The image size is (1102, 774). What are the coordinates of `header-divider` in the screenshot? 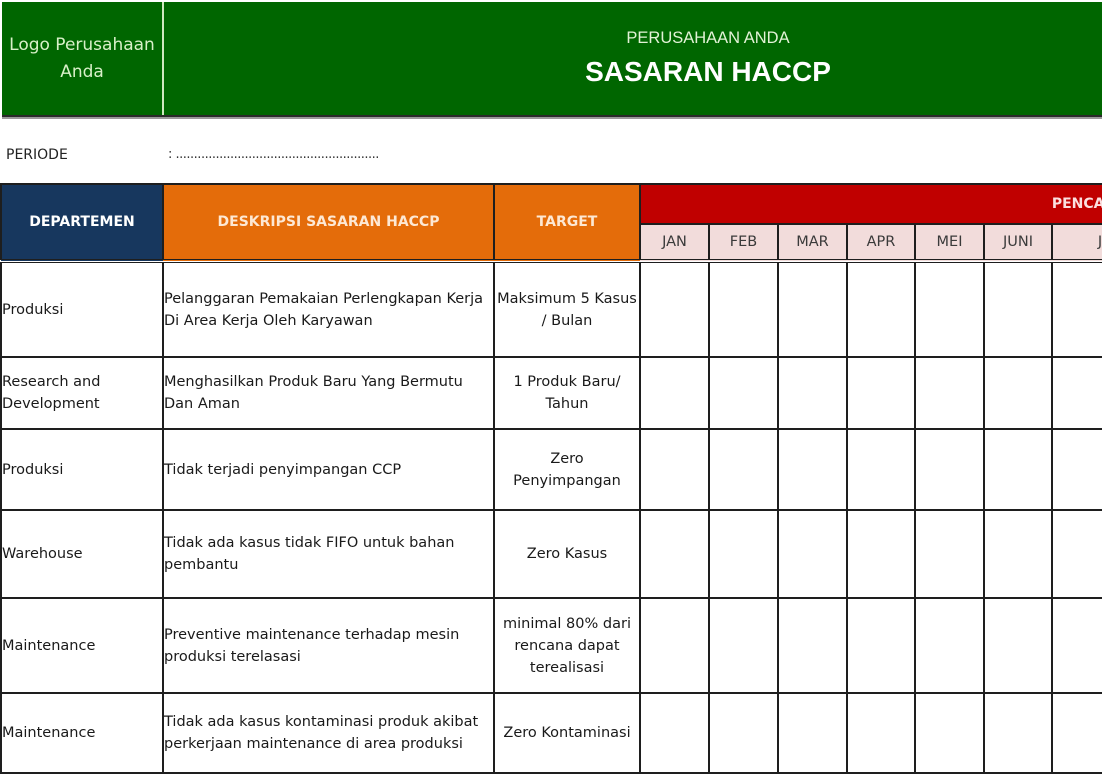 It's located at (552, 118).